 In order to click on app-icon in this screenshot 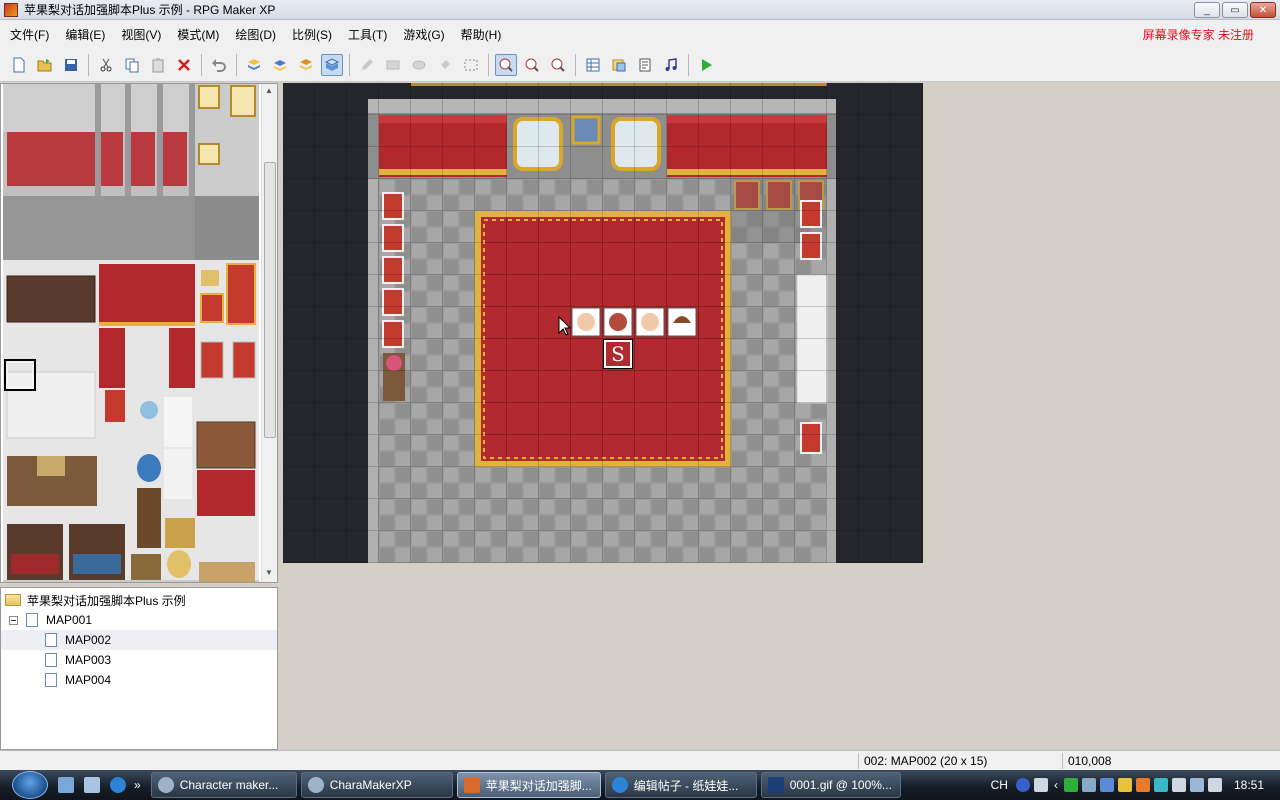, I will do `click(11, 9)`.